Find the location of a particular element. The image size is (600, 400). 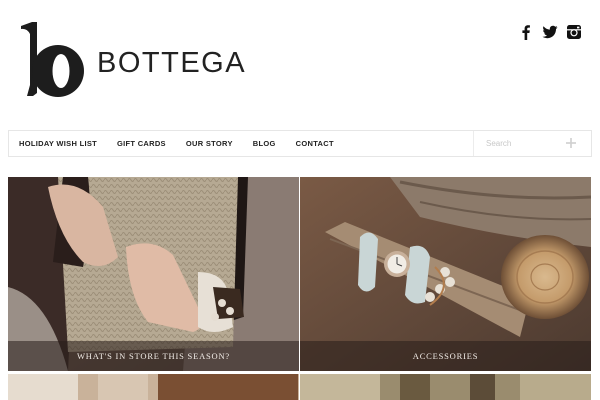

nav-gift-cards: GIFT CARDS is located at coordinates (141, 143).